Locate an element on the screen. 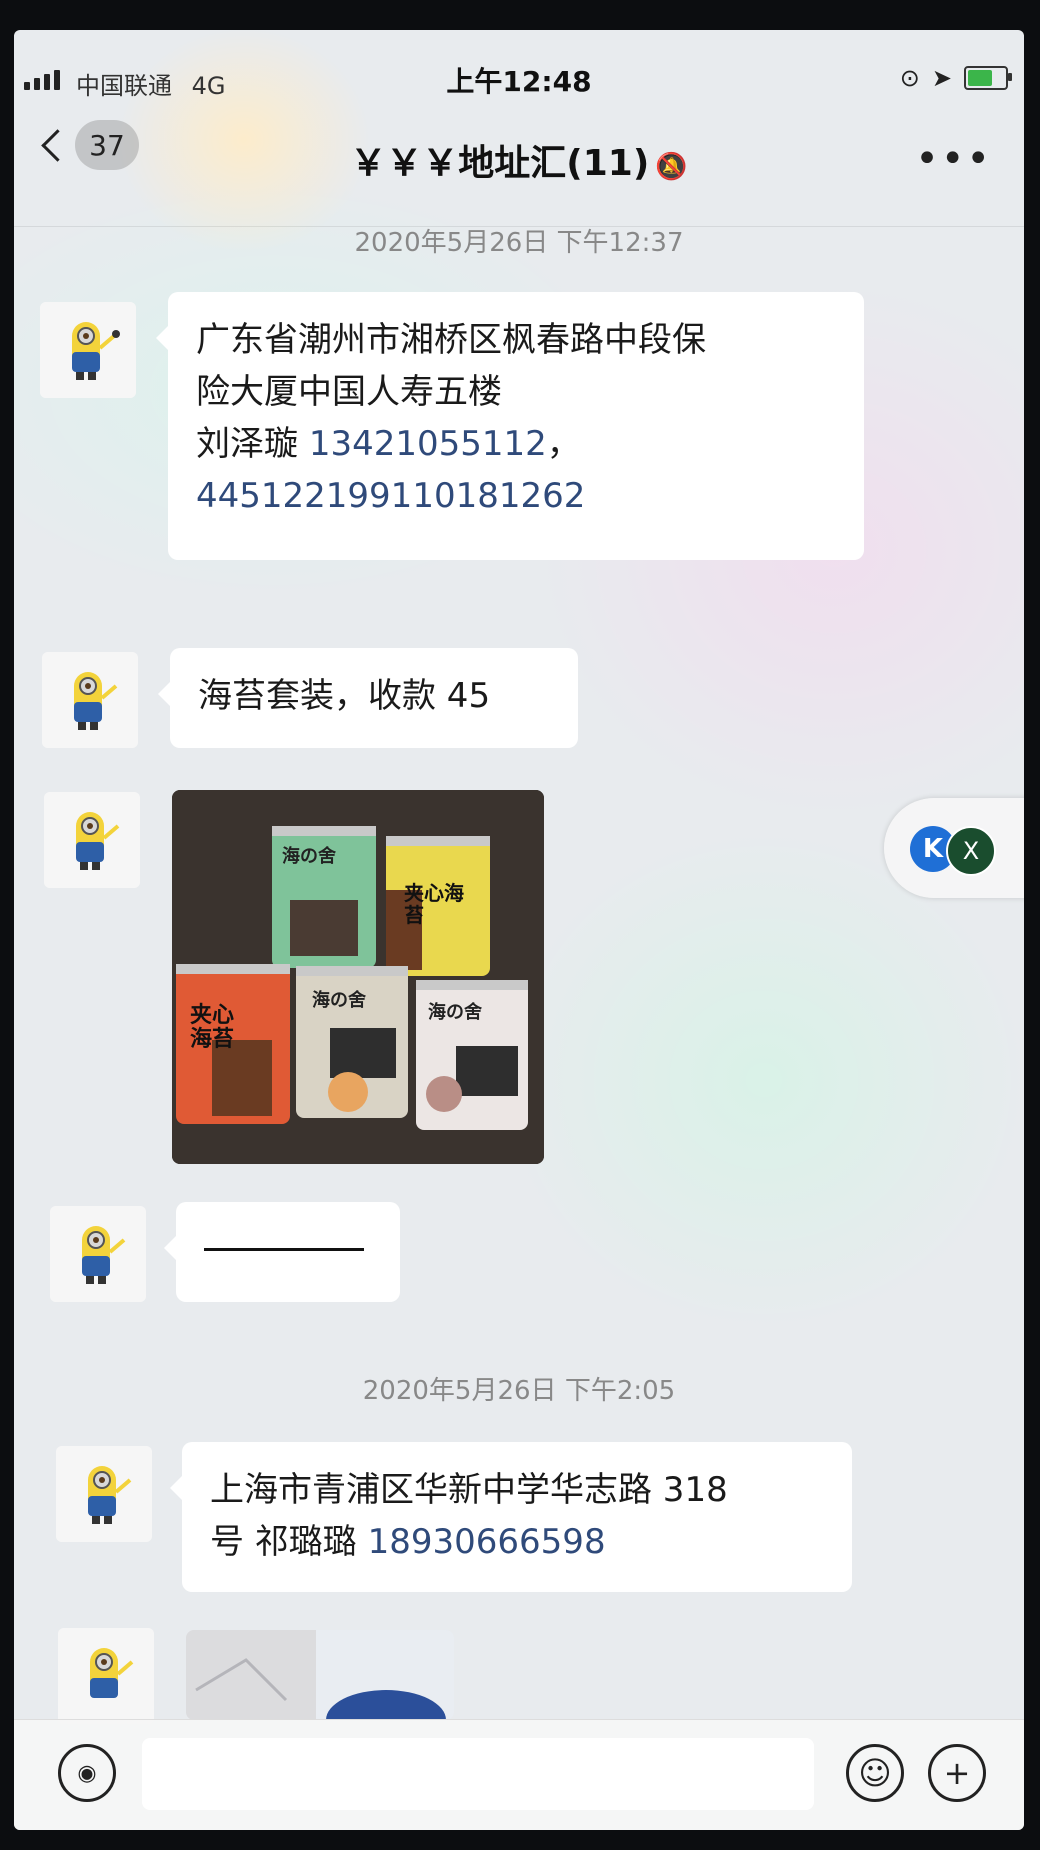 The image size is (1040, 1850). recipient-name: 刘泽璇 is located at coordinates (247, 444).